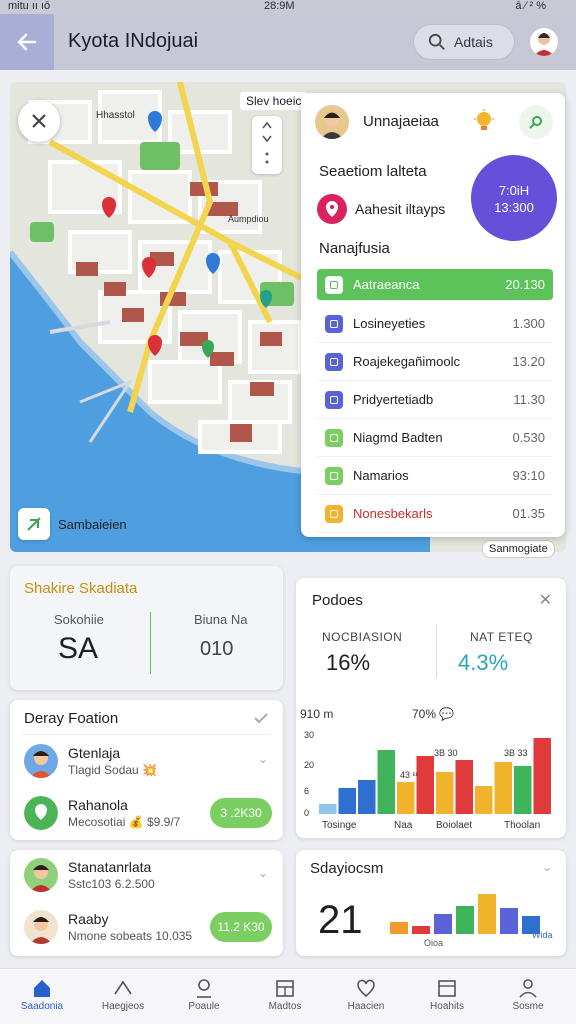 The height and width of the screenshot is (1024, 576). Describe the element at coordinates (514, 198) in the screenshot. I see `station-time-circle: 7:0iH 13:300` at that location.